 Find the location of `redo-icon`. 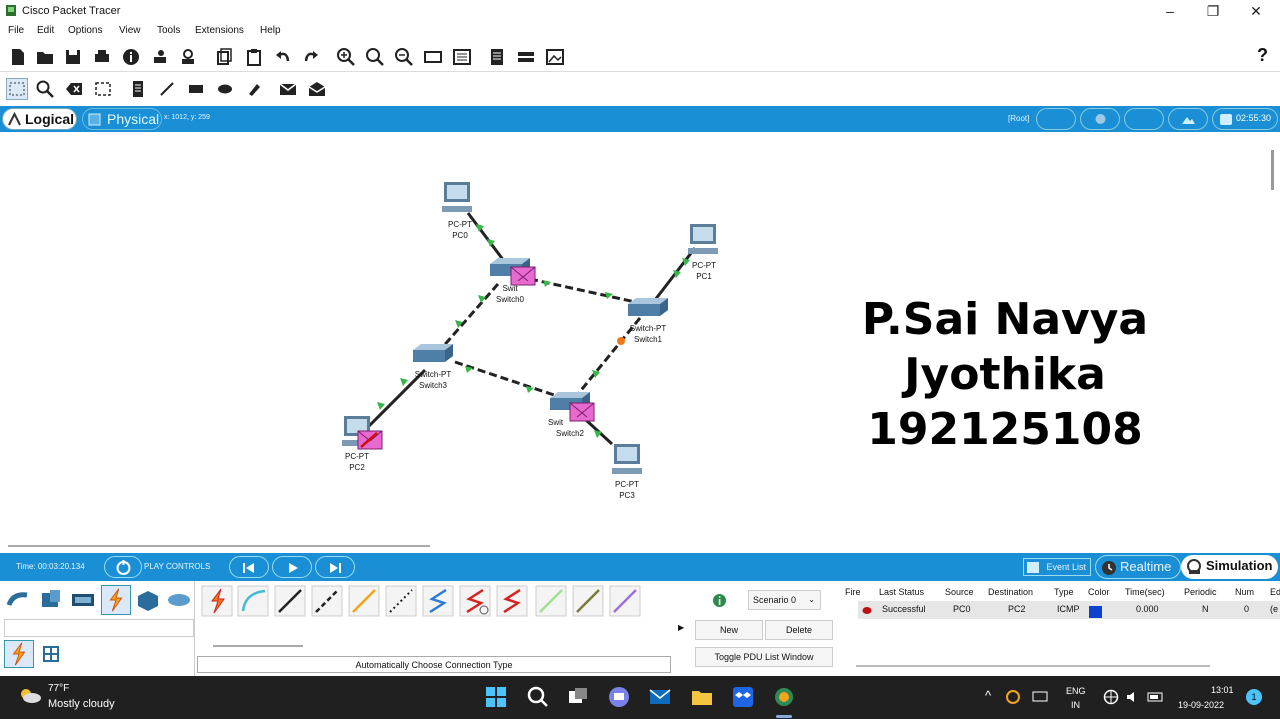

redo-icon is located at coordinates (311, 57).